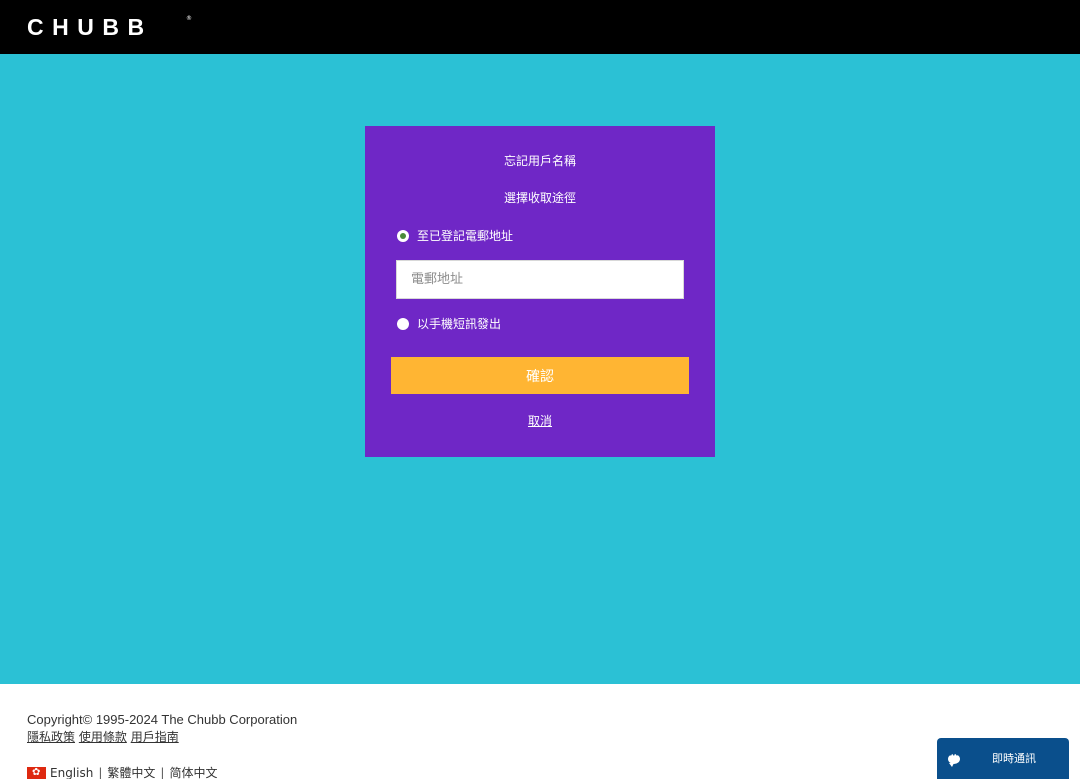  I want to click on chubb-logo: CHUBB, so click(90, 27).